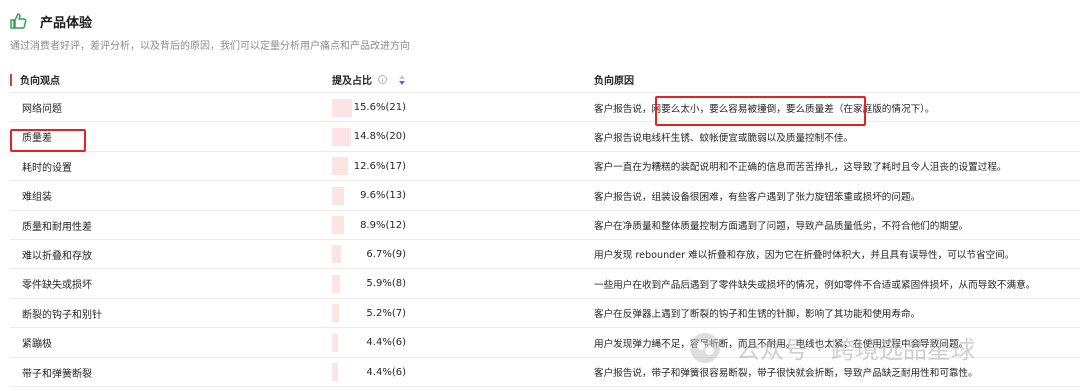 The width and height of the screenshot is (1080, 391). What do you see at coordinates (545, 137) in the screenshot?
I see `table-row: 质量差 14.8%(20) 客户报告说电线杆生锈、蚊帐便宜或脆弱以及质量控制不佳。` at bounding box center [545, 137].